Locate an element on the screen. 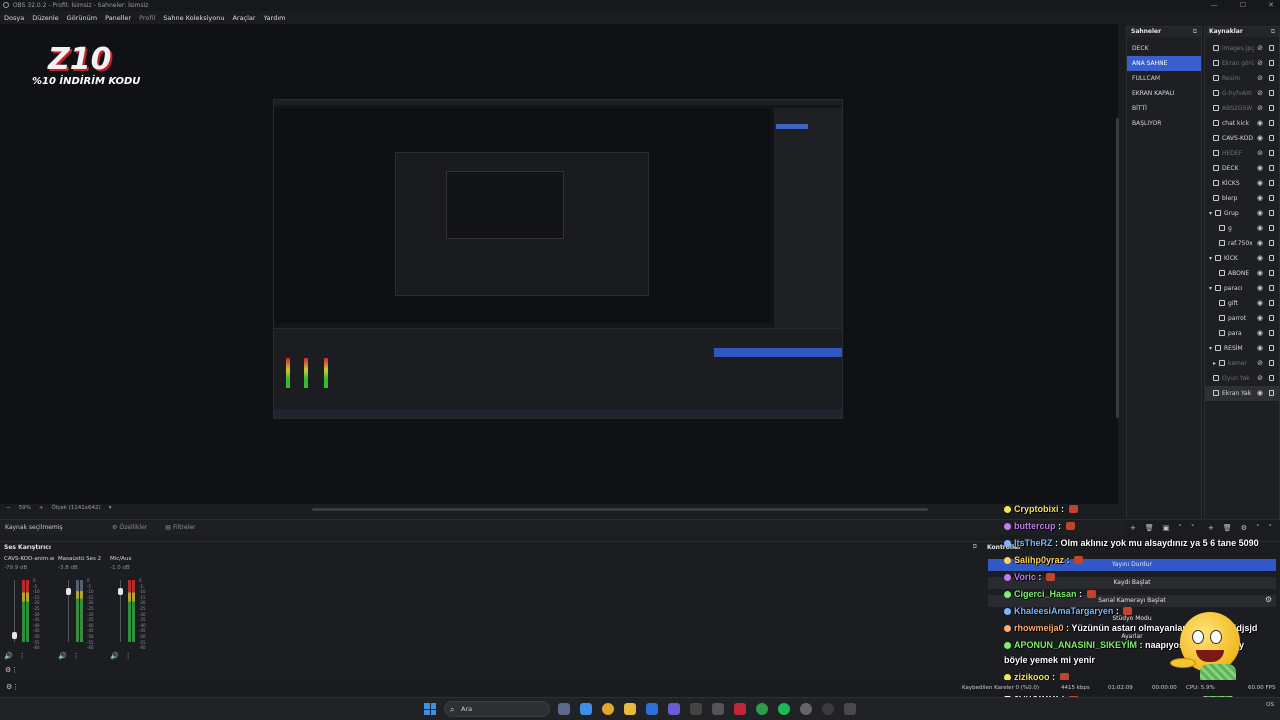 This screenshot has width=1280, height=720. filters-button: ▤ Filtreler is located at coordinates (180, 527).